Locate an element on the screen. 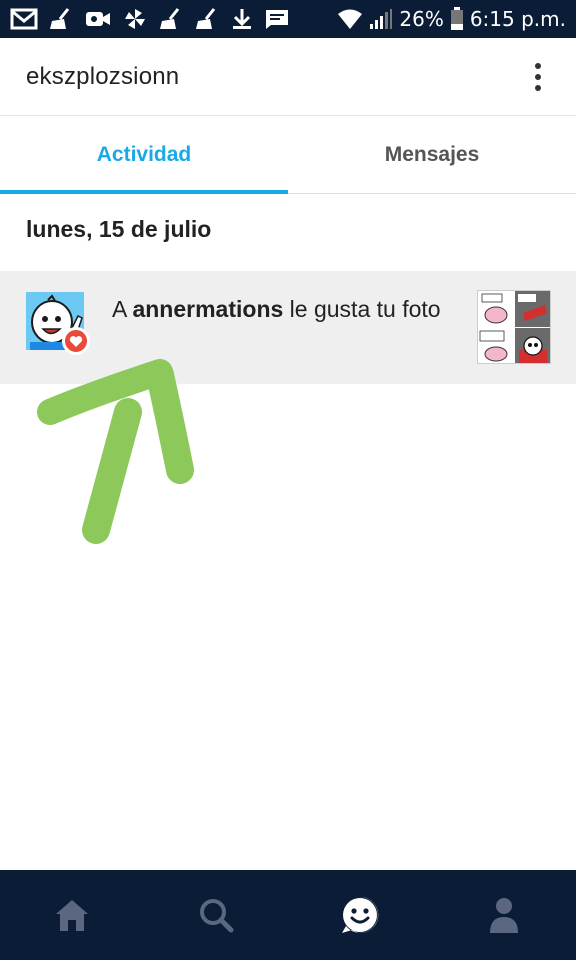  tab-bar: Actividad Mensajes is located at coordinates (288, 155).